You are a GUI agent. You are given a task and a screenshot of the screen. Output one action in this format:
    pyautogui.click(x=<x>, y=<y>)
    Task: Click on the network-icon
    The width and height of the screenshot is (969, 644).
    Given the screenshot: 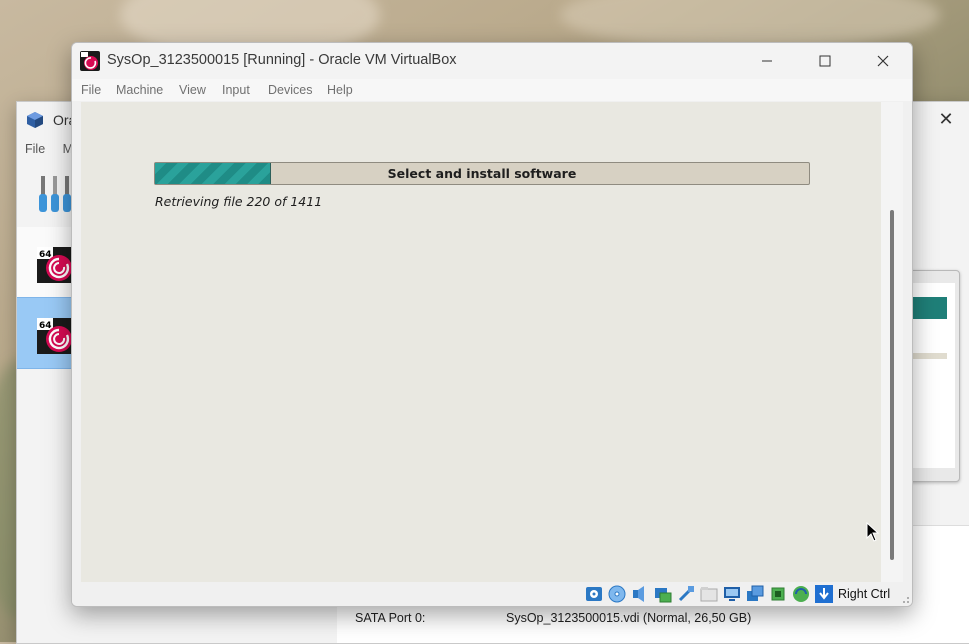 What is the action you would take?
    pyautogui.click(x=663, y=594)
    